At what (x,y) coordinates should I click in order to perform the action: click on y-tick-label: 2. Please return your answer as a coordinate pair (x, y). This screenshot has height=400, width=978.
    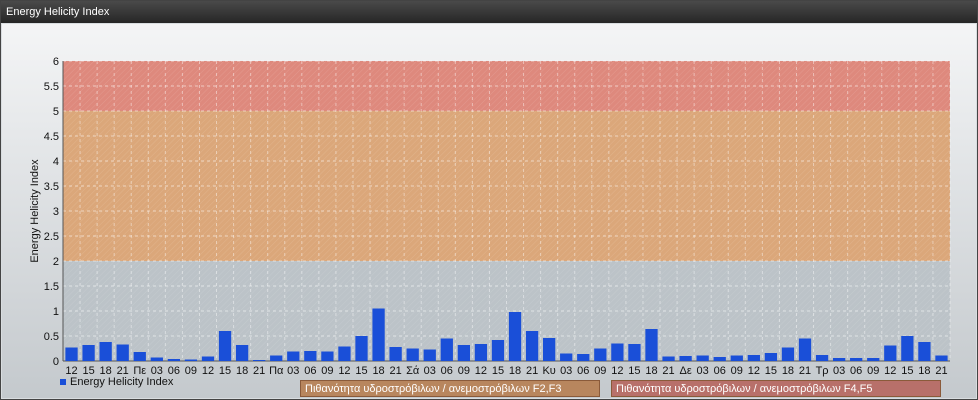
    Looking at the image, I should click on (56, 262).